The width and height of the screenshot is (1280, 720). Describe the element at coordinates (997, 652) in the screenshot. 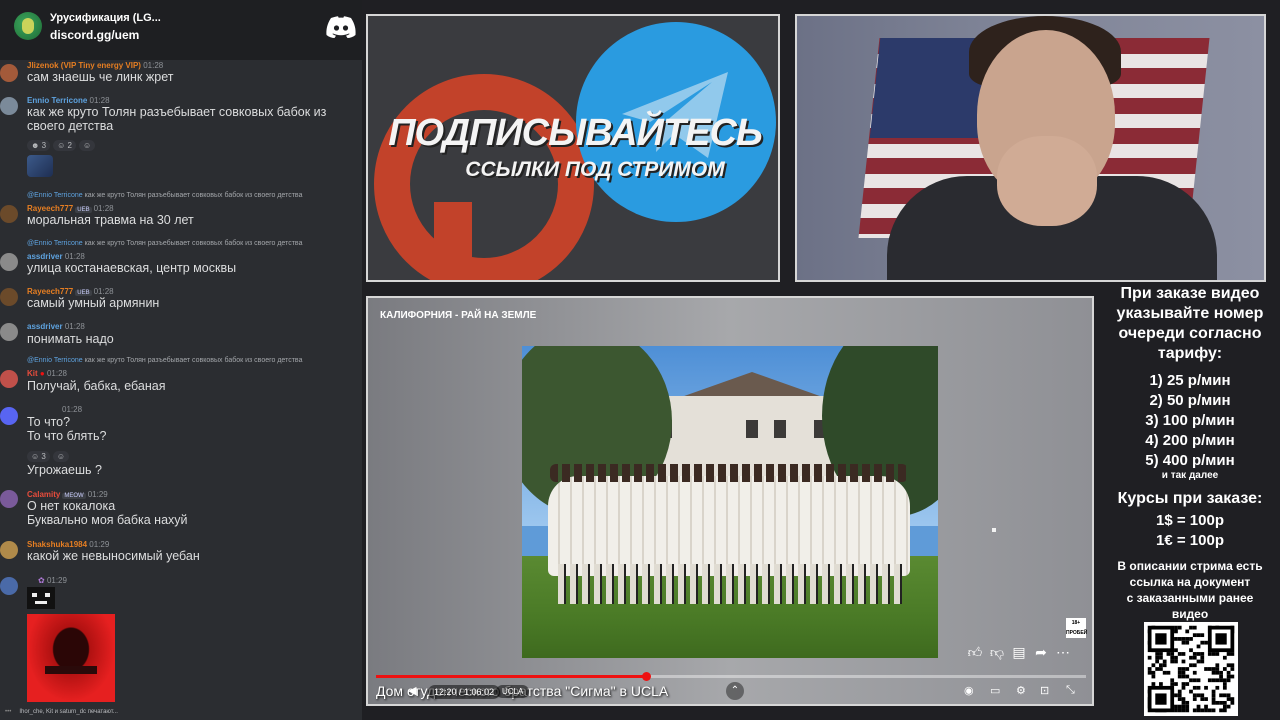

I see `dislike-icon: 👎︎` at that location.